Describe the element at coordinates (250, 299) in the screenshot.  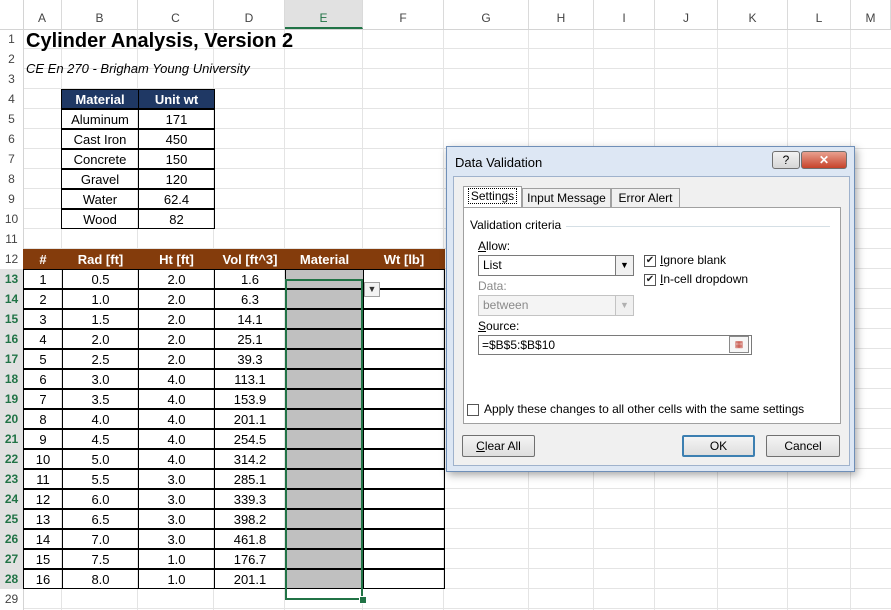
I see `volume-cell: 6.3` at that location.